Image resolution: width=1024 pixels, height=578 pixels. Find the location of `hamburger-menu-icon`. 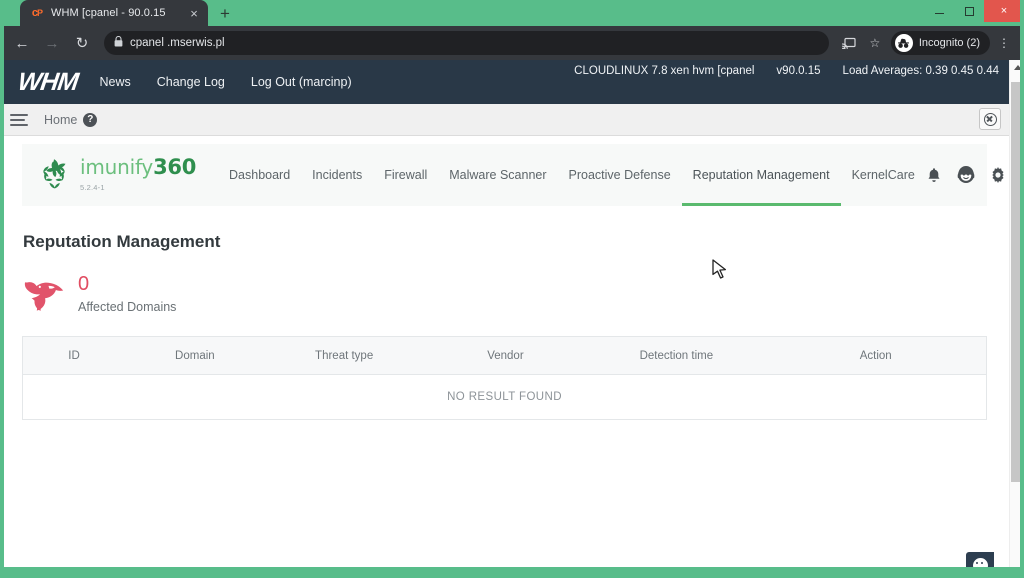

hamburger-menu-icon is located at coordinates (21, 120).